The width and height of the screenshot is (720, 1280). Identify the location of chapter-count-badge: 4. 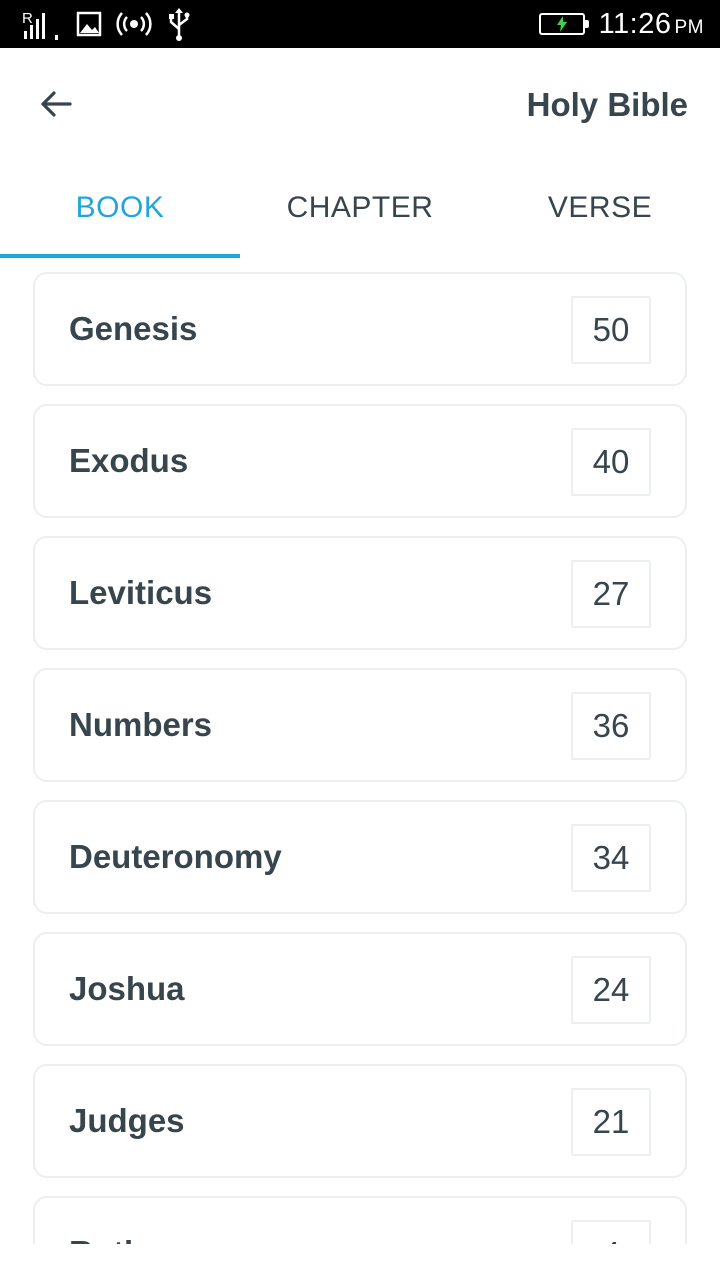
(611, 1232).